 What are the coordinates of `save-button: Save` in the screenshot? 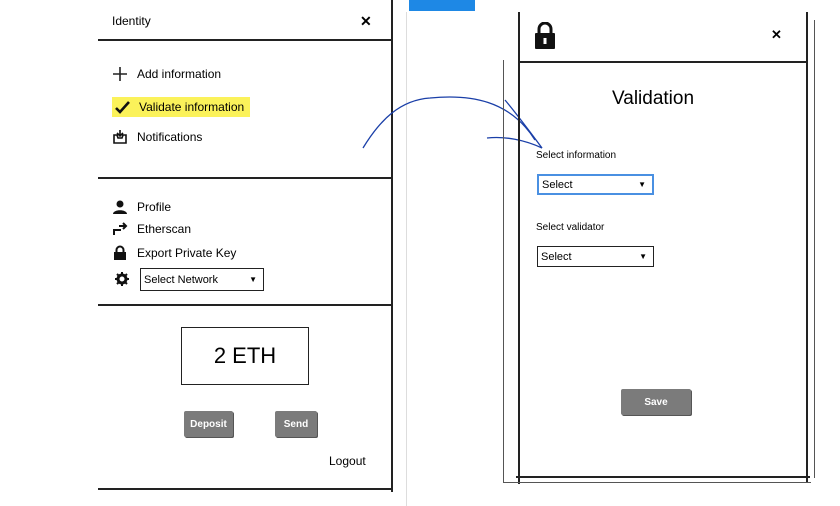 It's located at (656, 402).